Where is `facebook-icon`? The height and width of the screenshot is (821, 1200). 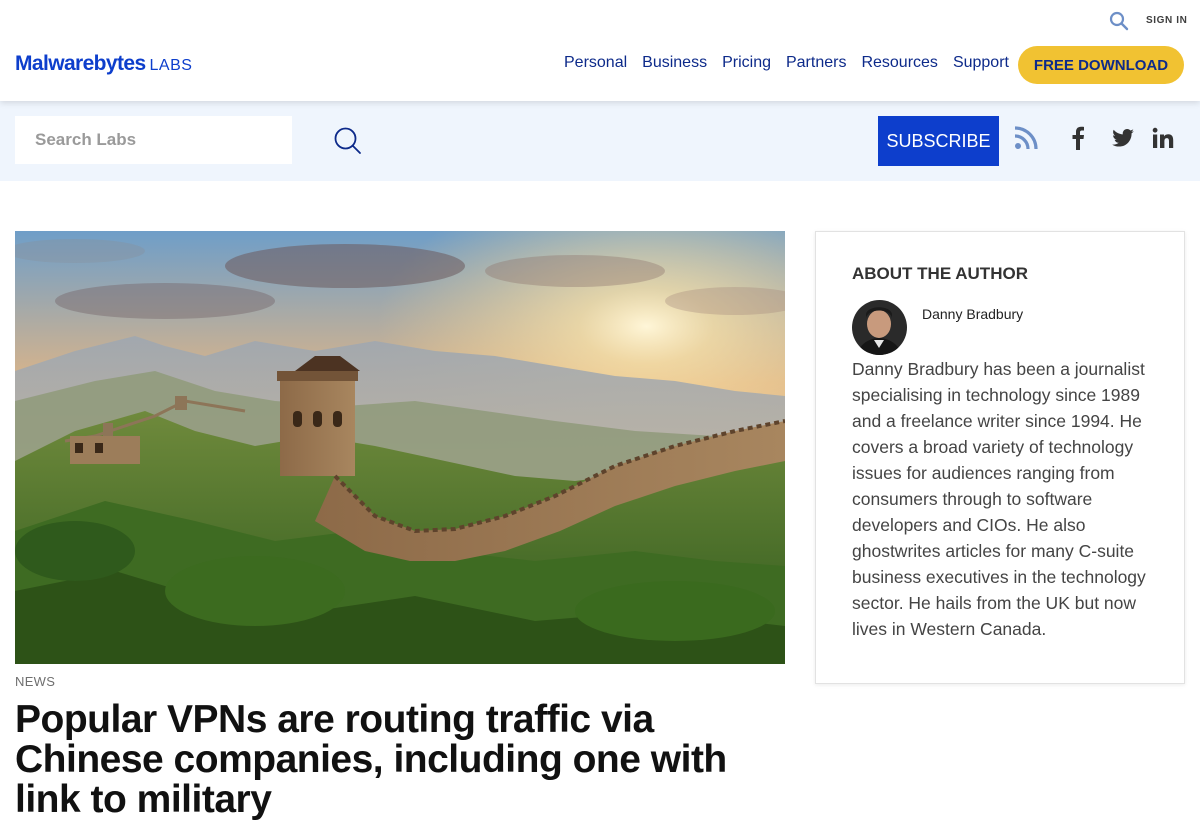 facebook-icon is located at coordinates (1078, 138).